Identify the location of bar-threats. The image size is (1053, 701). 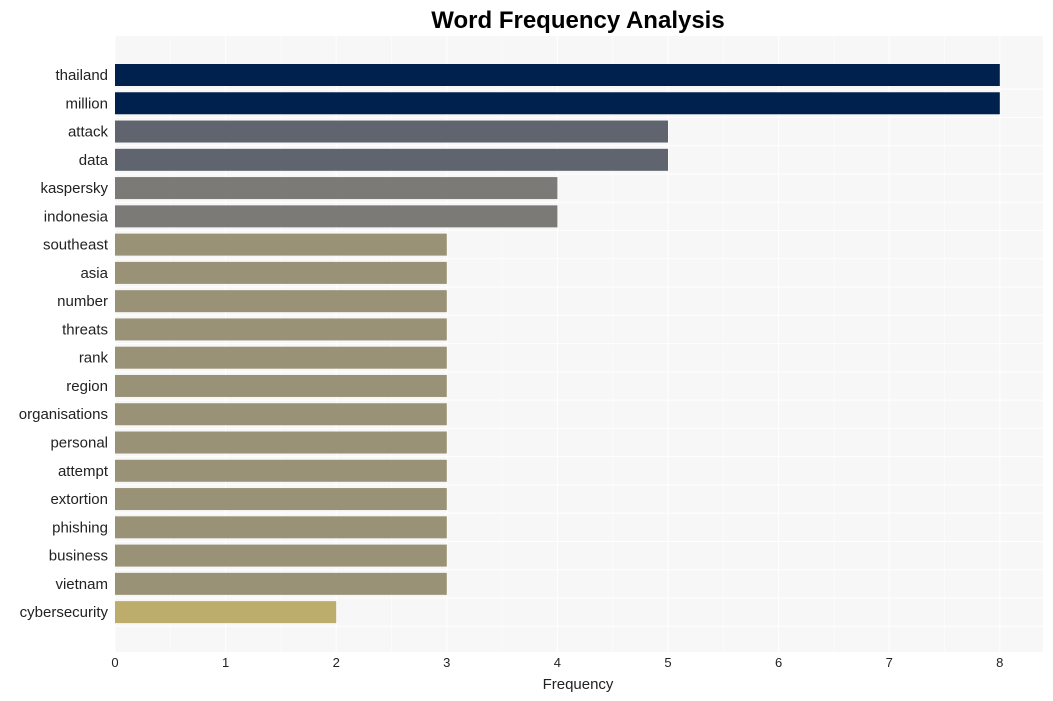
(281, 329).